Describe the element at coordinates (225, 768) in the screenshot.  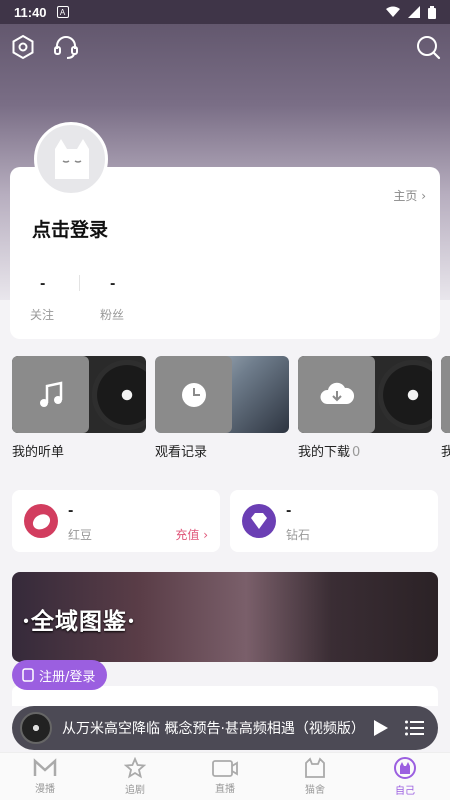
I see `live-icon` at that location.